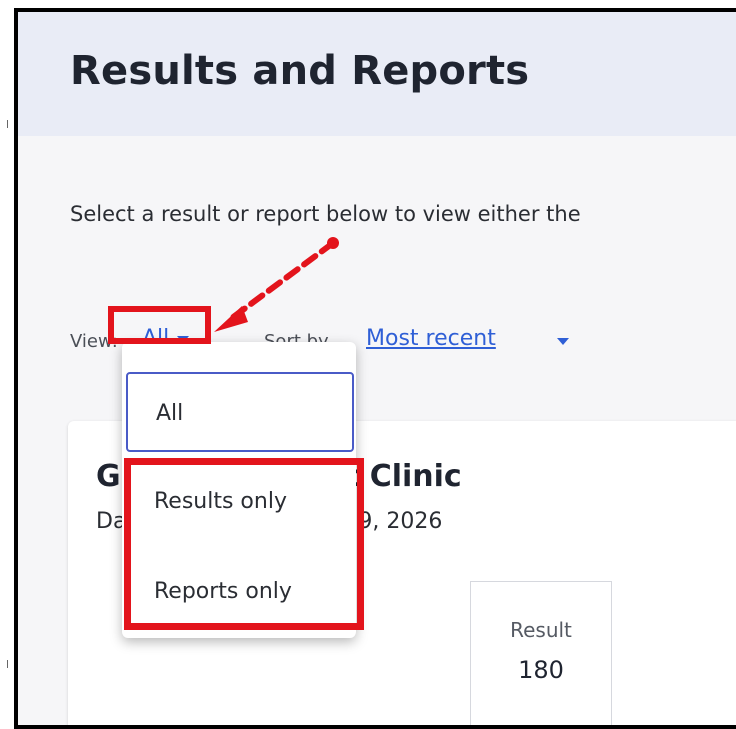 The height and width of the screenshot is (729, 736). Describe the element at coordinates (231, 319) in the screenshot. I see `arrow-head` at that location.